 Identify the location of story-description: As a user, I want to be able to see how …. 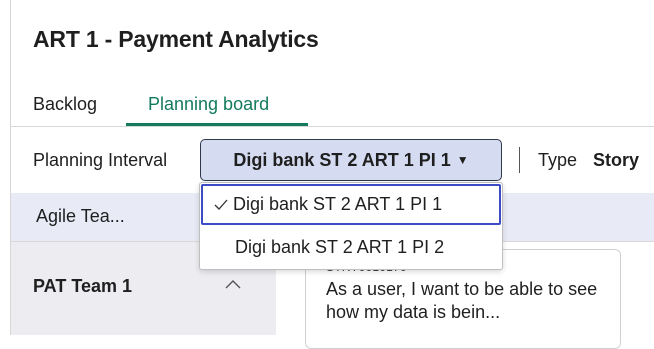
(462, 300).